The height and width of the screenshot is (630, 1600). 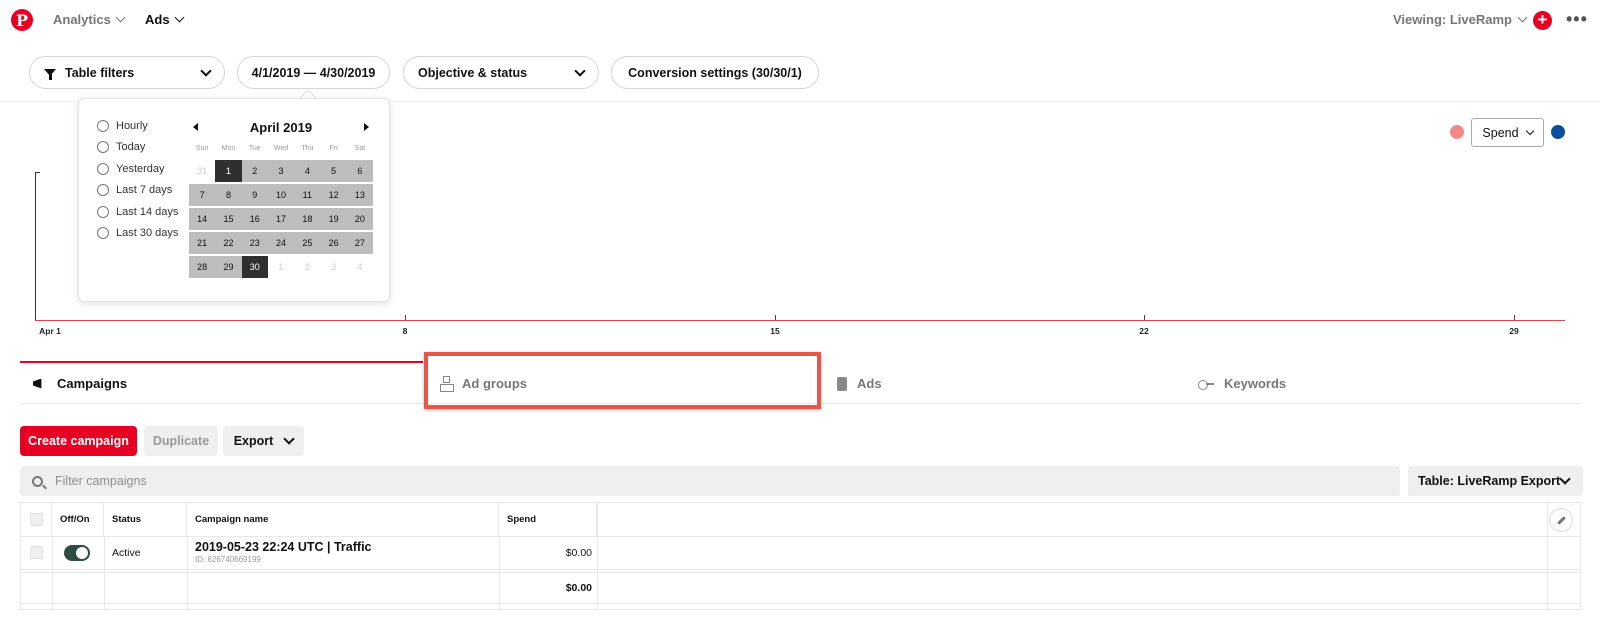 I want to click on select-all-checkbox, so click(x=36, y=519).